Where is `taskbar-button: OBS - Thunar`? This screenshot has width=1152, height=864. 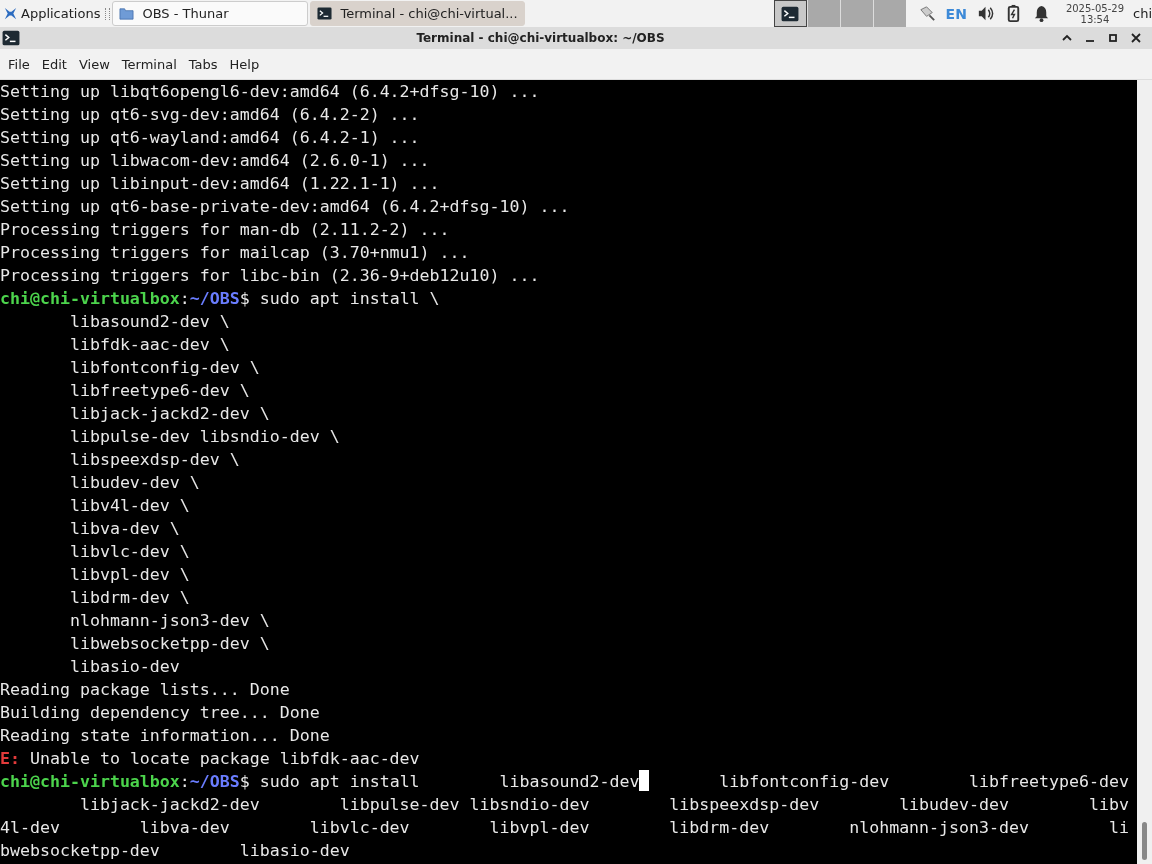
taskbar-button: OBS - Thunar is located at coordinates (210, 13).